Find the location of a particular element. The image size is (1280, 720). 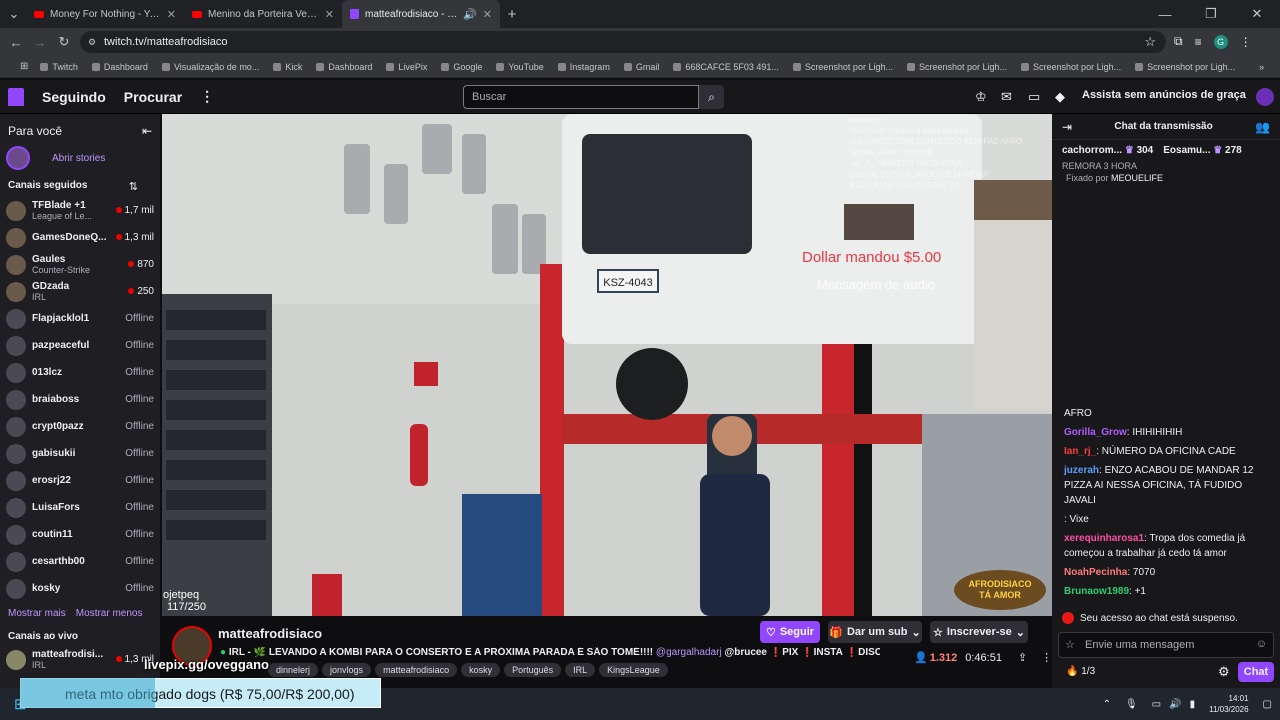

chat-message: AFRO is located at coordinates (1166, 413).